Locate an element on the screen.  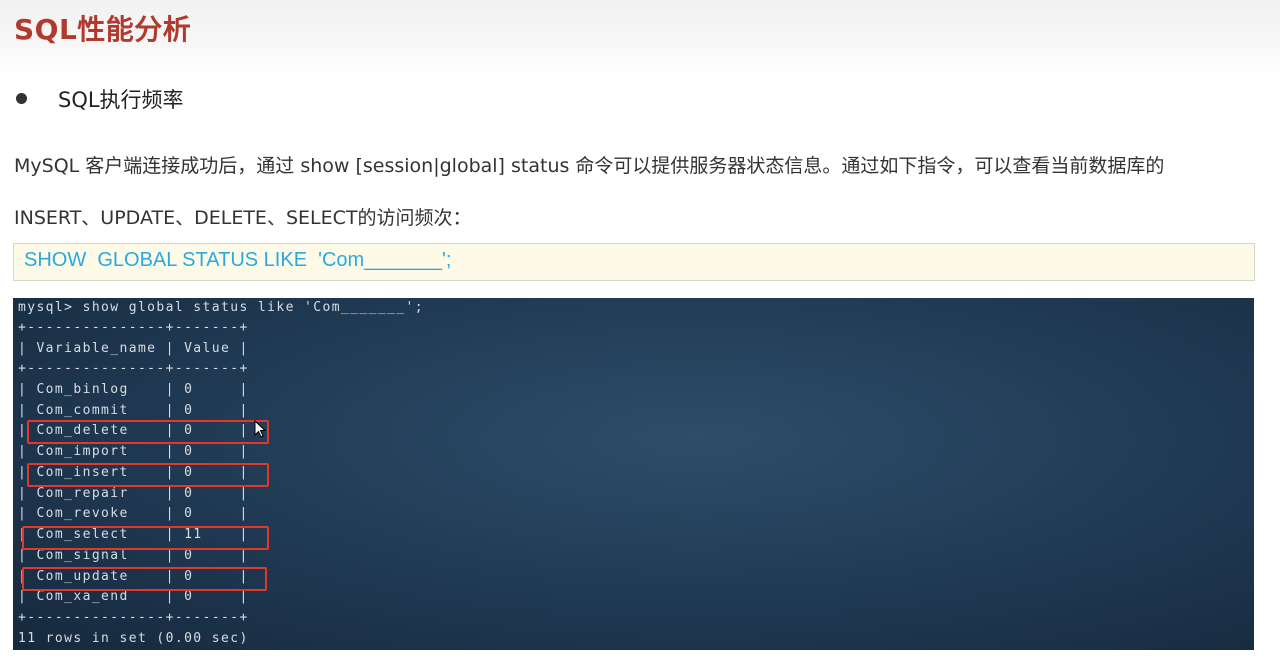
table-row: | Com_commit | 0 | is located at coordinates (133, 410).